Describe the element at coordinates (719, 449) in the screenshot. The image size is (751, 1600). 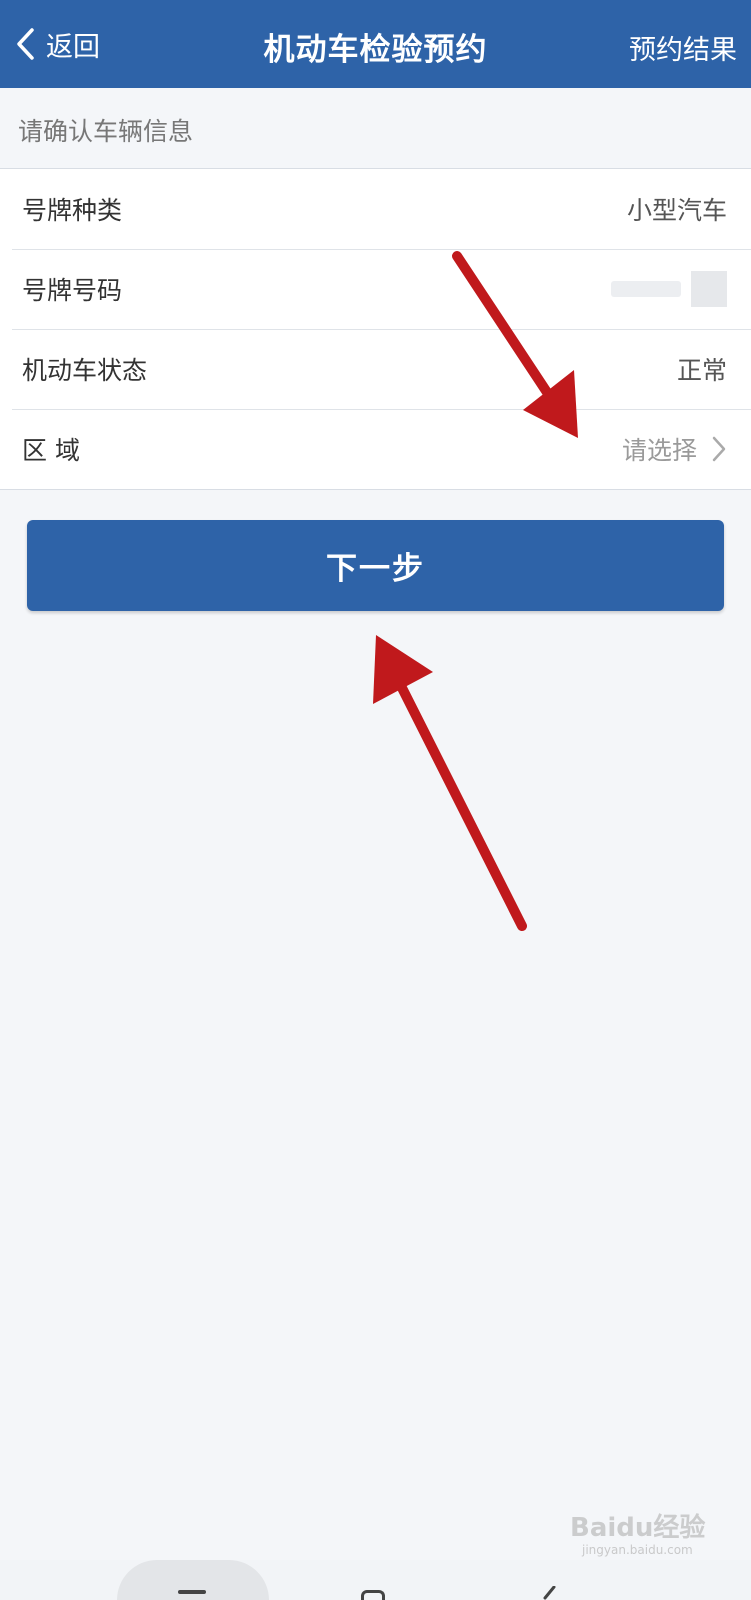
I see `chevron-right-icon` at that location.